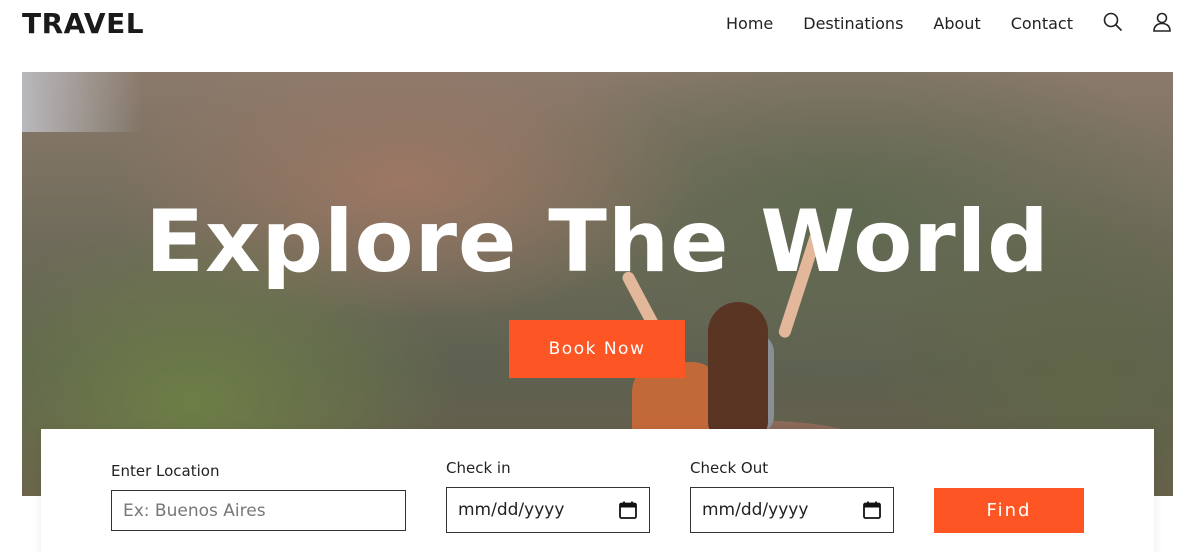  What do you see at coordinates (853, 23) in the screenshot?
I see `nav-destinations-link: Destinations` at bounding box center [853, 23].